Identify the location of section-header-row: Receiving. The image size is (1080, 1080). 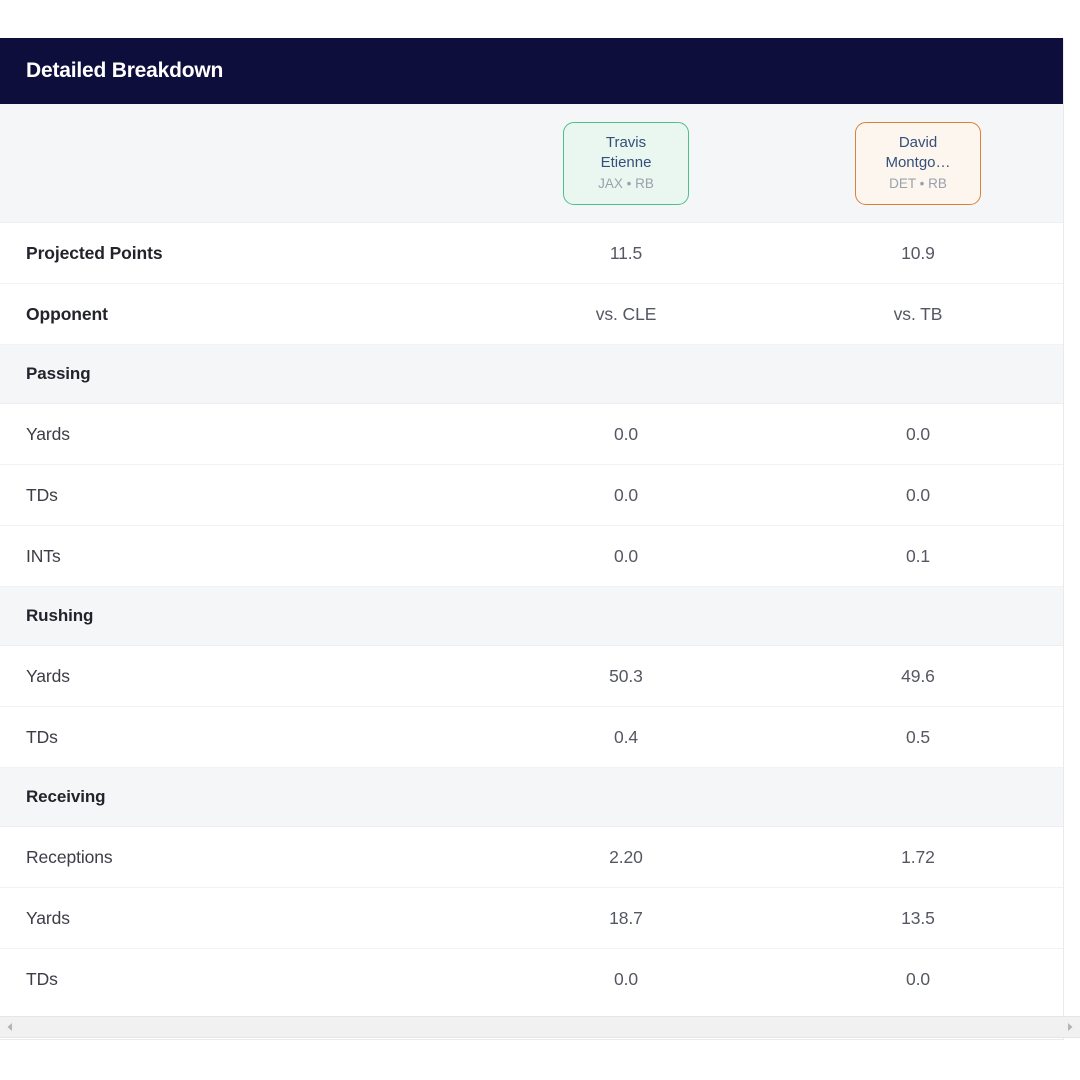
(531, 797).